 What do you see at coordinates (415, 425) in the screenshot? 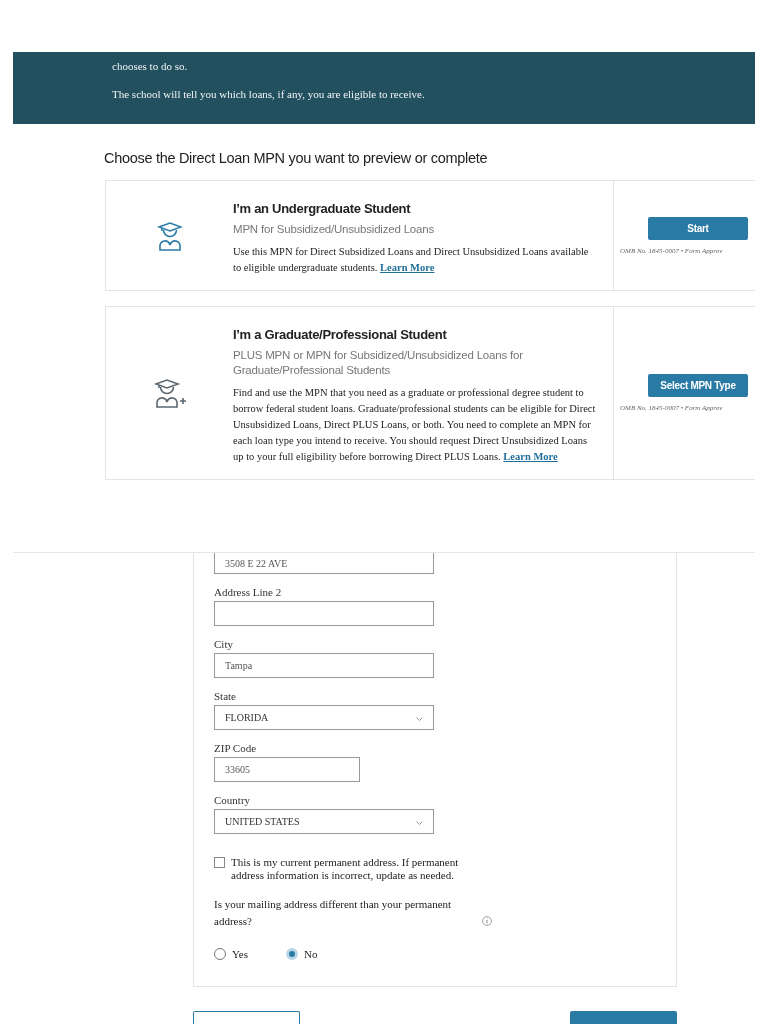
I see `option-description: Find and use the MPN that you need as a graduate or professional degree student to borrow federal student loans. Graduate/professional students can be eligible for Direct Unsubsidized Loans, Direct PLUS Loans, or both. You need to complete an MPN for each loan type you intend to receive. You should request Direct Unsubsidized Loans up to your full eligibility before borrowing Direct PLUS Loans. Learn More` at bounding box center [415, 425].